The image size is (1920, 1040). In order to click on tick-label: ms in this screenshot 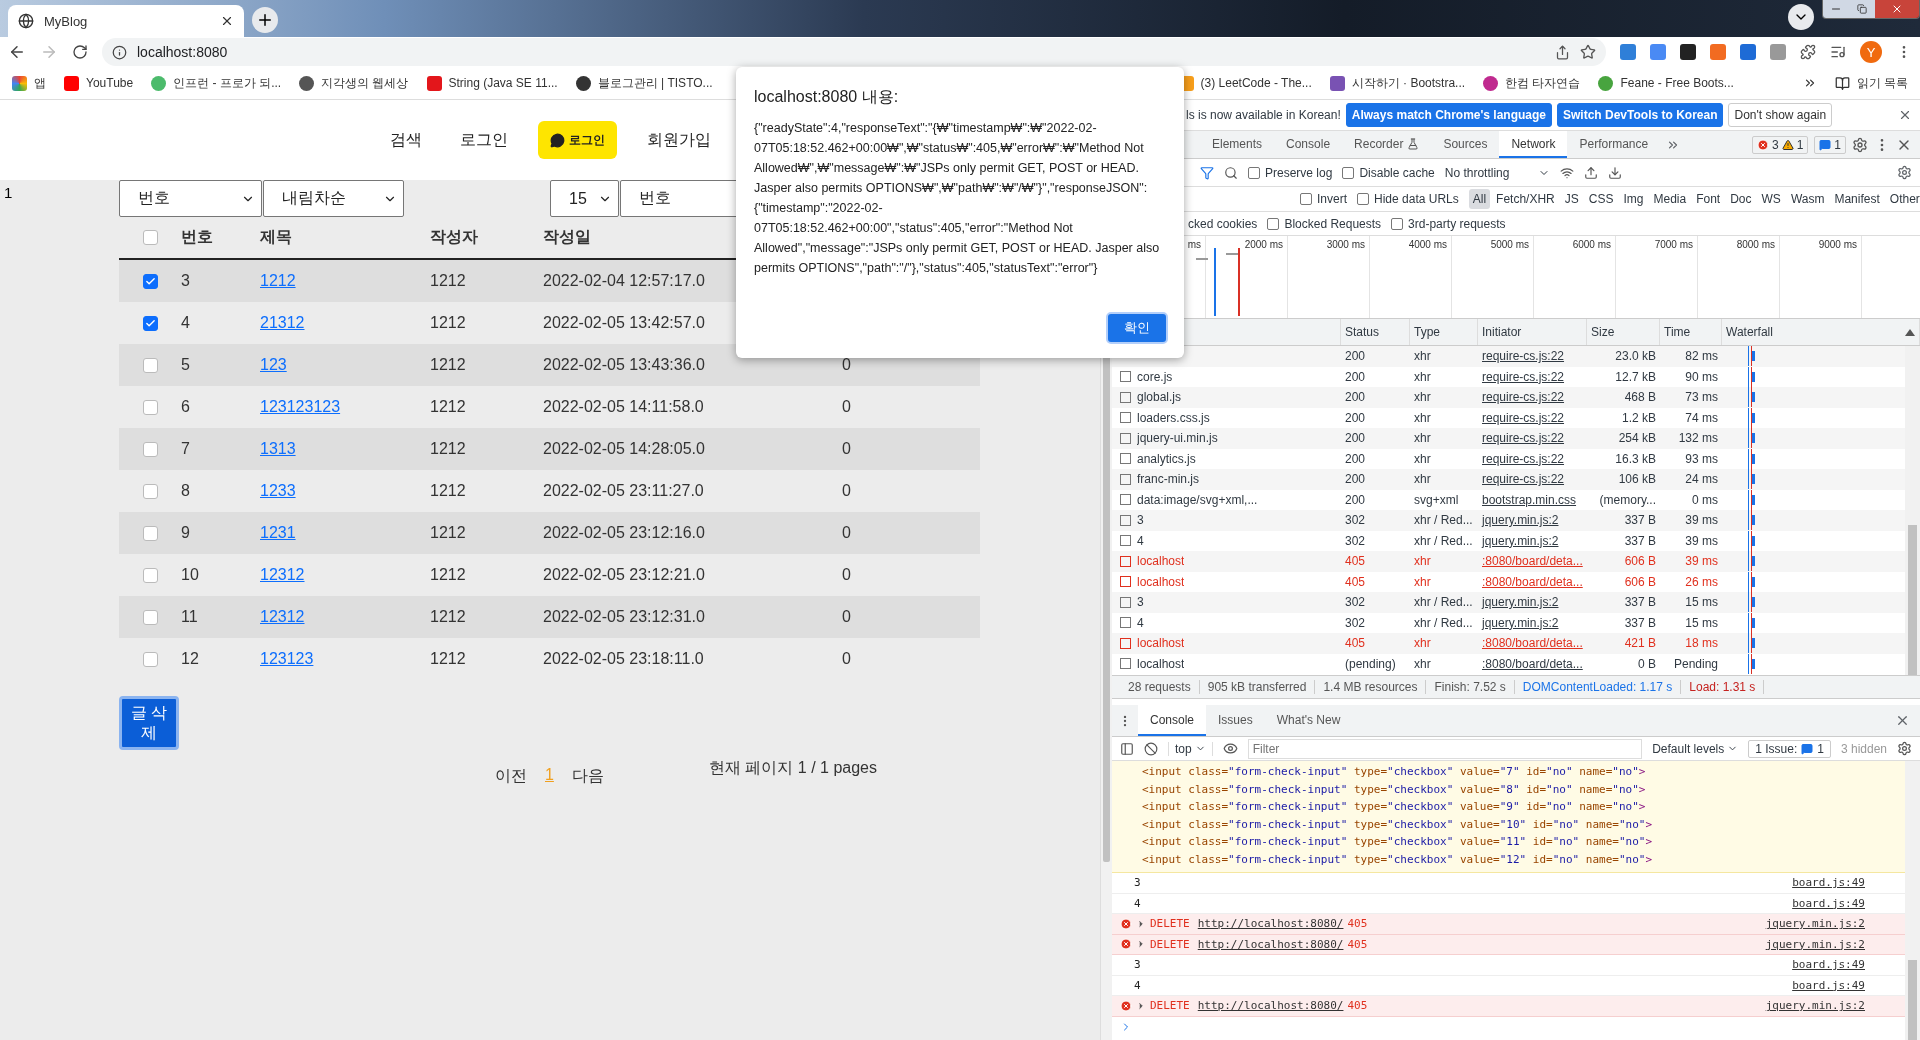, I will do `click(1194, 244)`.